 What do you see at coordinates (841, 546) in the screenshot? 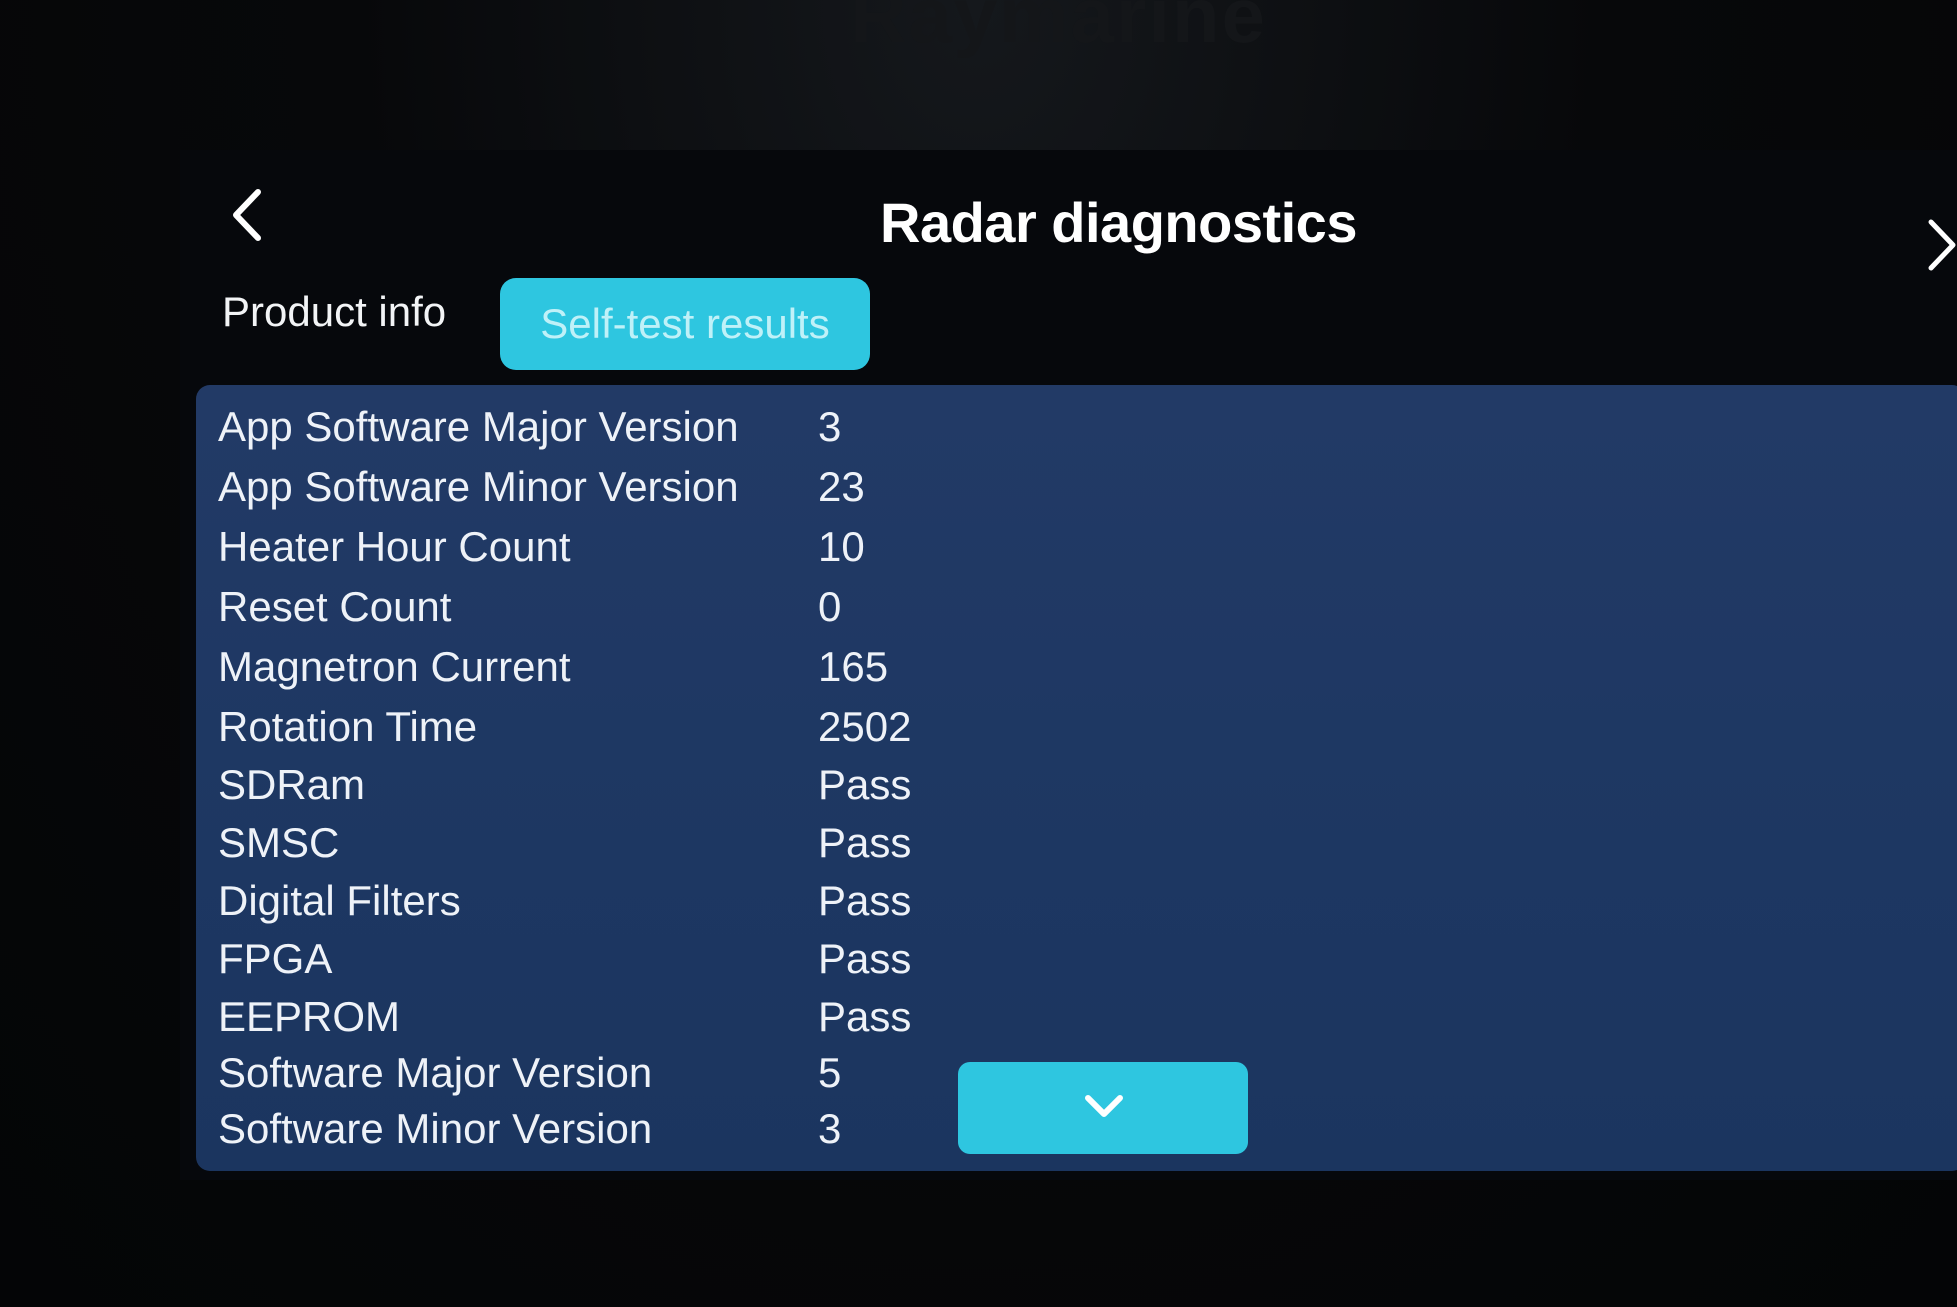
I see `result-value: 10` at bounding box center [841, 546].